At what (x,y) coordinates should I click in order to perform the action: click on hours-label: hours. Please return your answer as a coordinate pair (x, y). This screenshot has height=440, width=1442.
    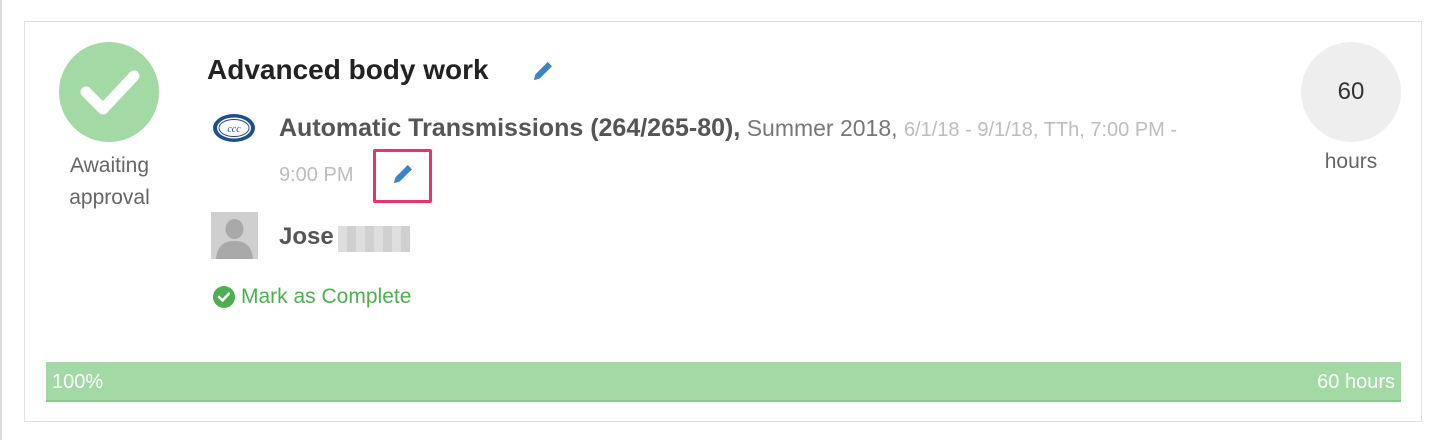
    Looking at the image, I should click on (1351, 161).